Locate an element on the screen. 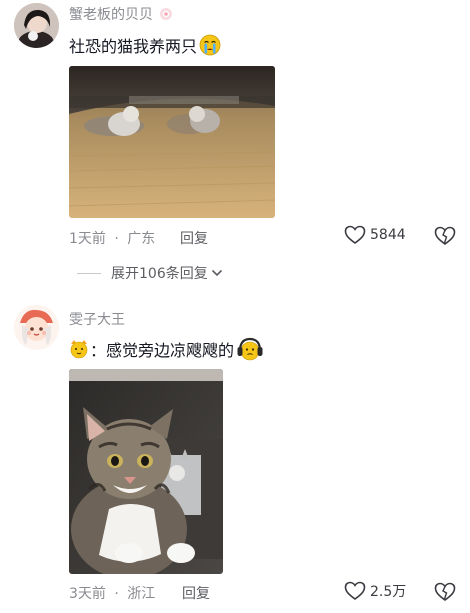 This screenshot has width=470, height=613. comment-text: 社恐的猫我养两只 is located at coordinates (145, 45).